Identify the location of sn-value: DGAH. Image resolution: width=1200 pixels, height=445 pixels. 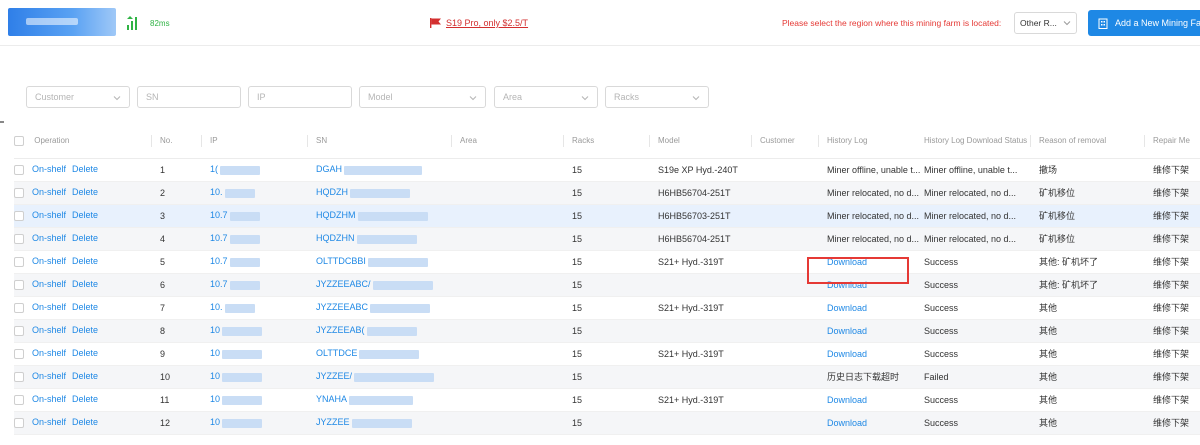
(329, 169).